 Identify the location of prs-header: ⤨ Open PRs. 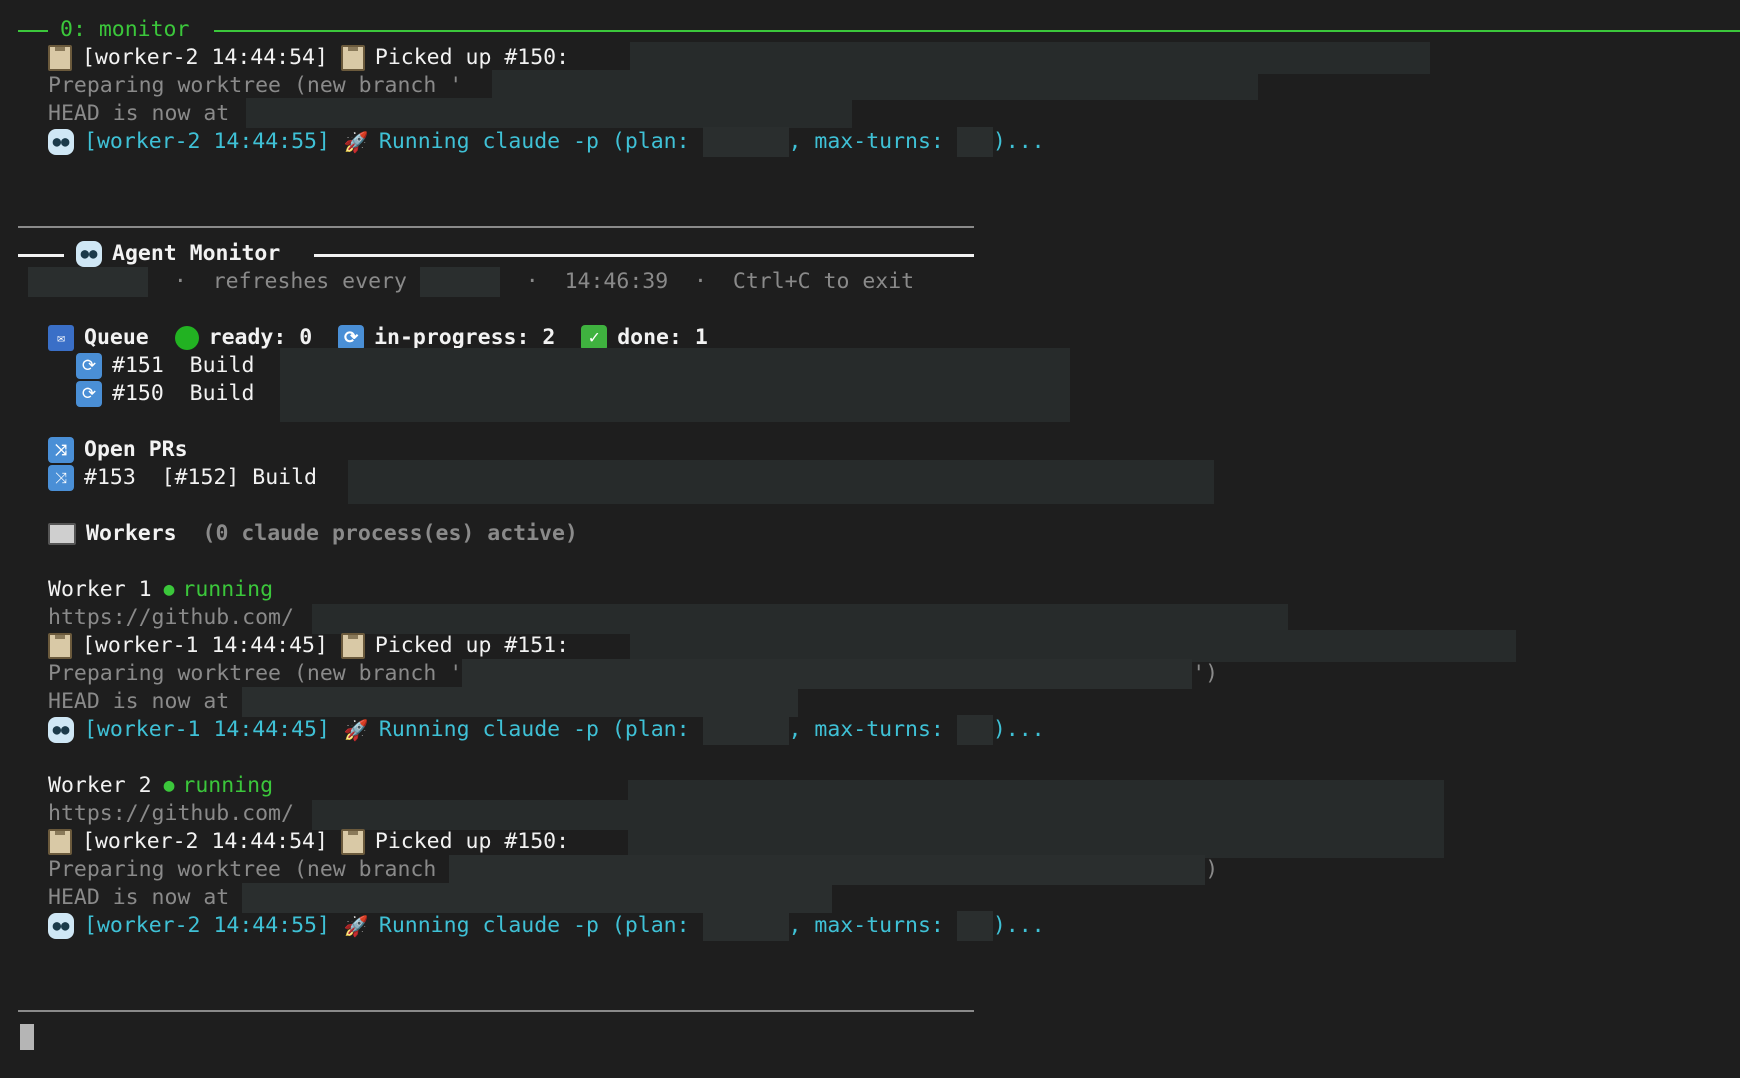
(118, 450).